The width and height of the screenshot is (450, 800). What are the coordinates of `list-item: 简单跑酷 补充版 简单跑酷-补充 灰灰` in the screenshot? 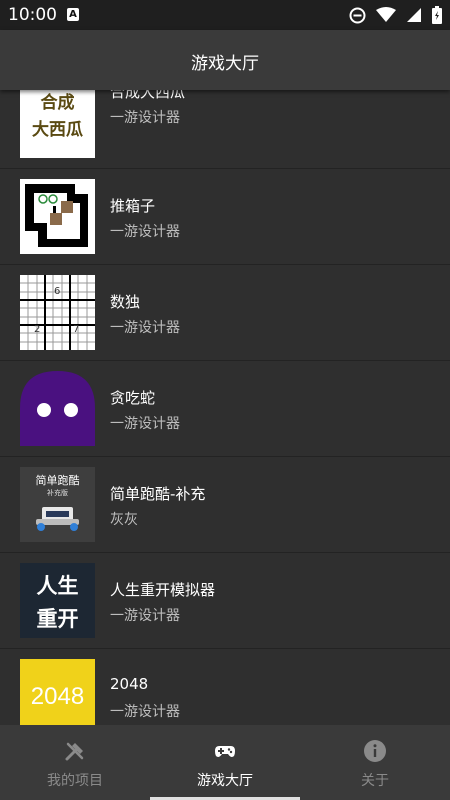 It's located at (225, 504).